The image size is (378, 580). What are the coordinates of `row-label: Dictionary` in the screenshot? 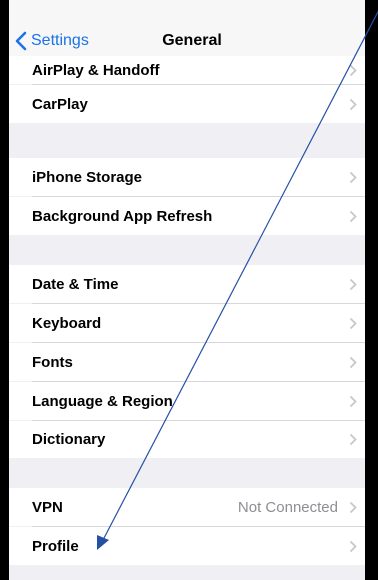 It's located at (69, 439).